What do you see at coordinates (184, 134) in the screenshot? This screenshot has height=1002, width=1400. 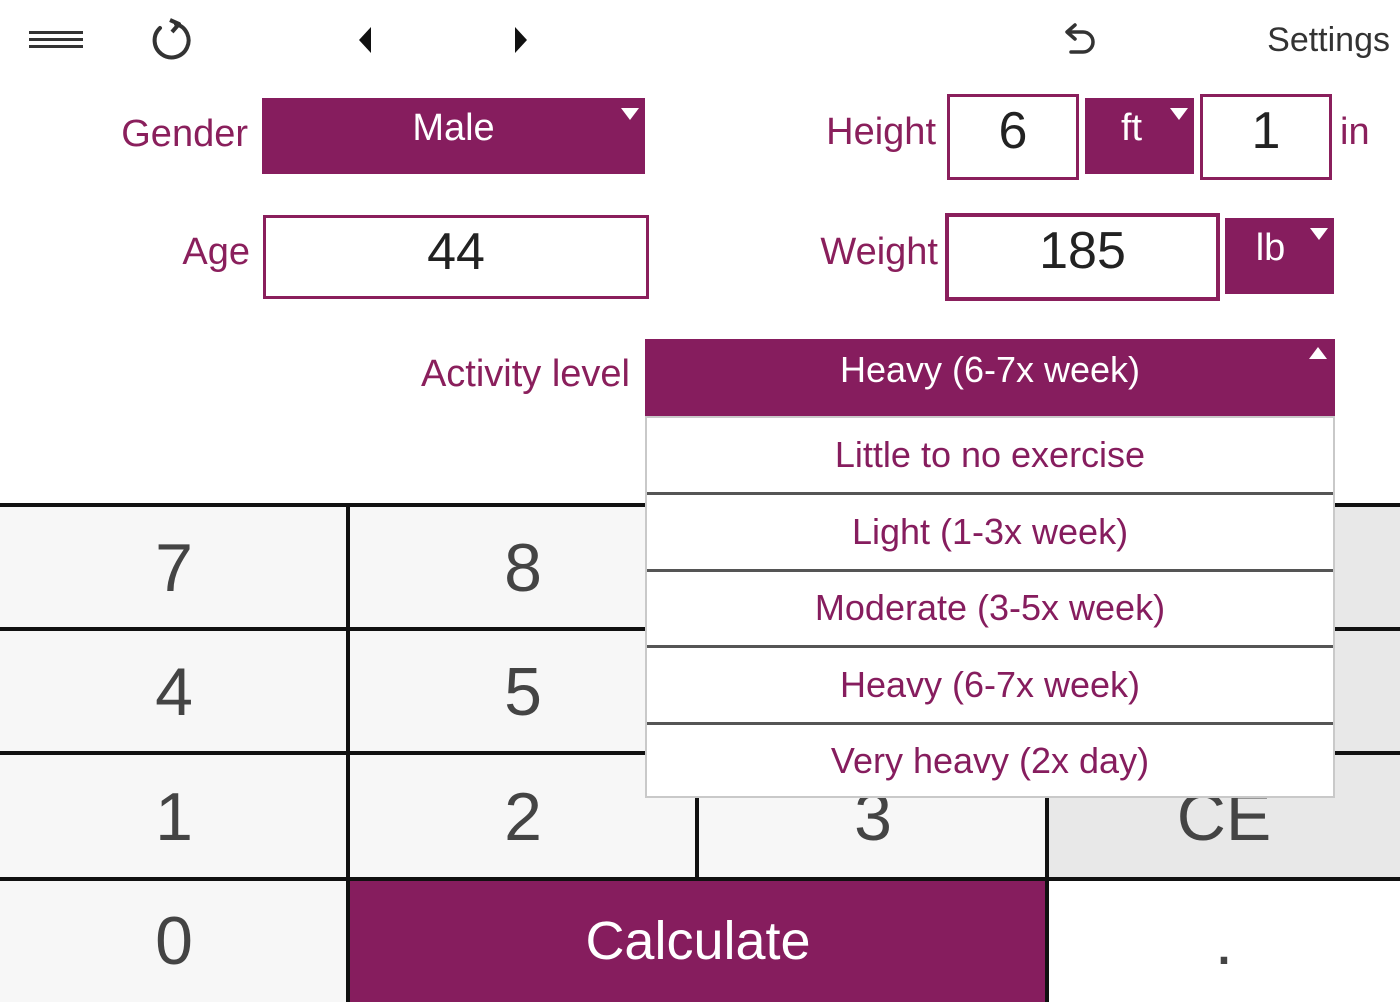 I see `gender-label: Gender` at bounding box center [184, 134].